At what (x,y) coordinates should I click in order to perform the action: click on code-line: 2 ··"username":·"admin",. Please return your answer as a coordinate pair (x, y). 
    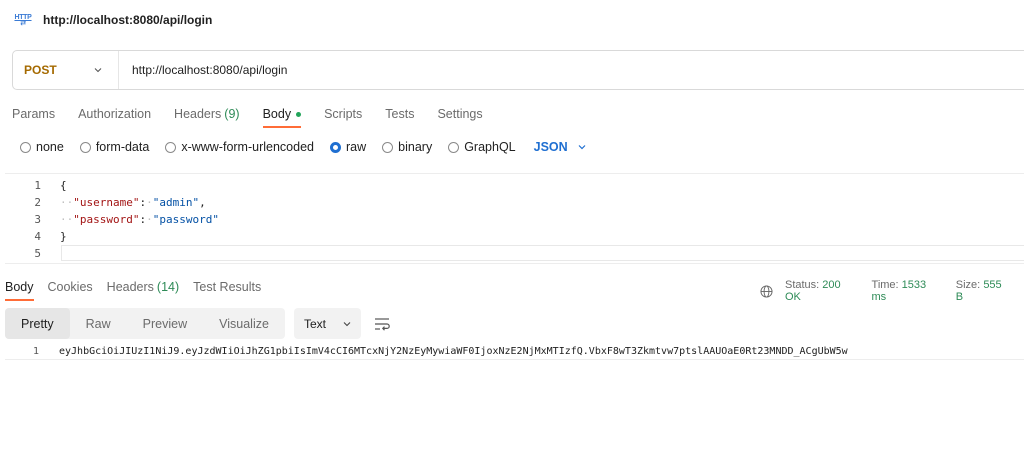
    Looking at the image, I should click on (105, 202).